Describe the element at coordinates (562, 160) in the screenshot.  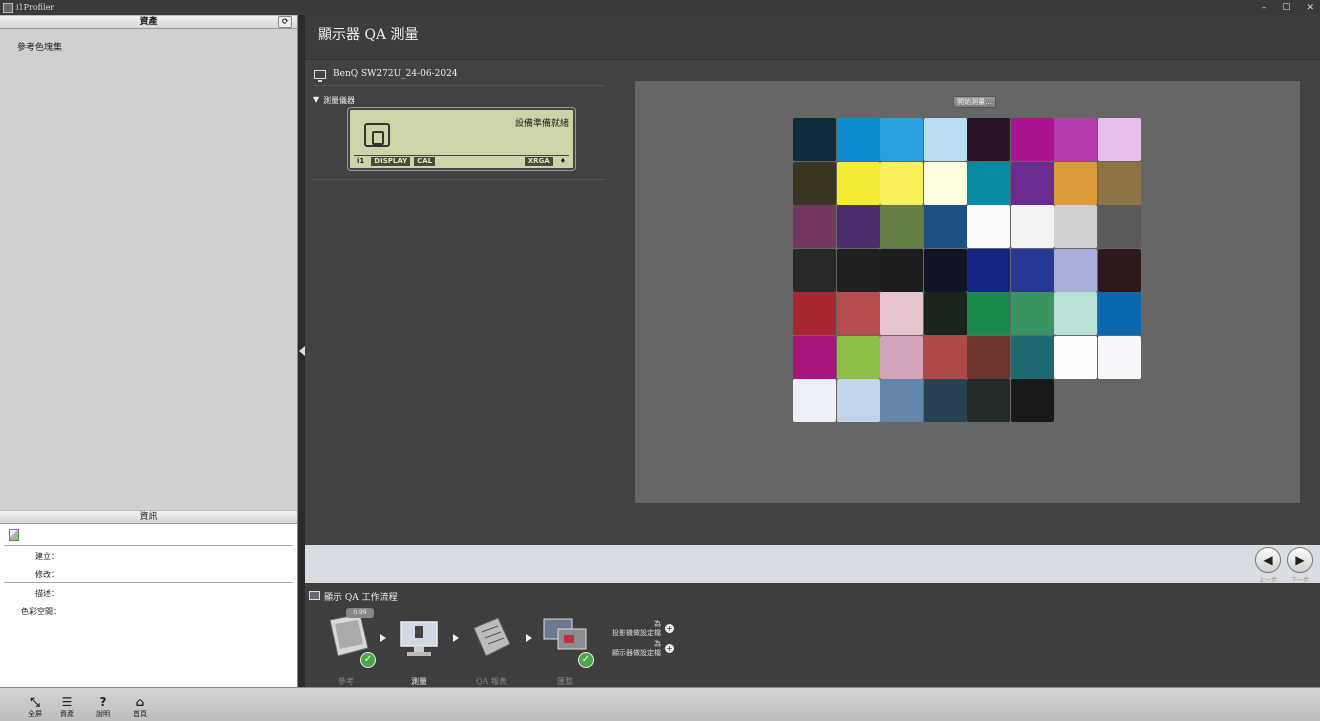
I see `bulb-icon: ♦` at that location.